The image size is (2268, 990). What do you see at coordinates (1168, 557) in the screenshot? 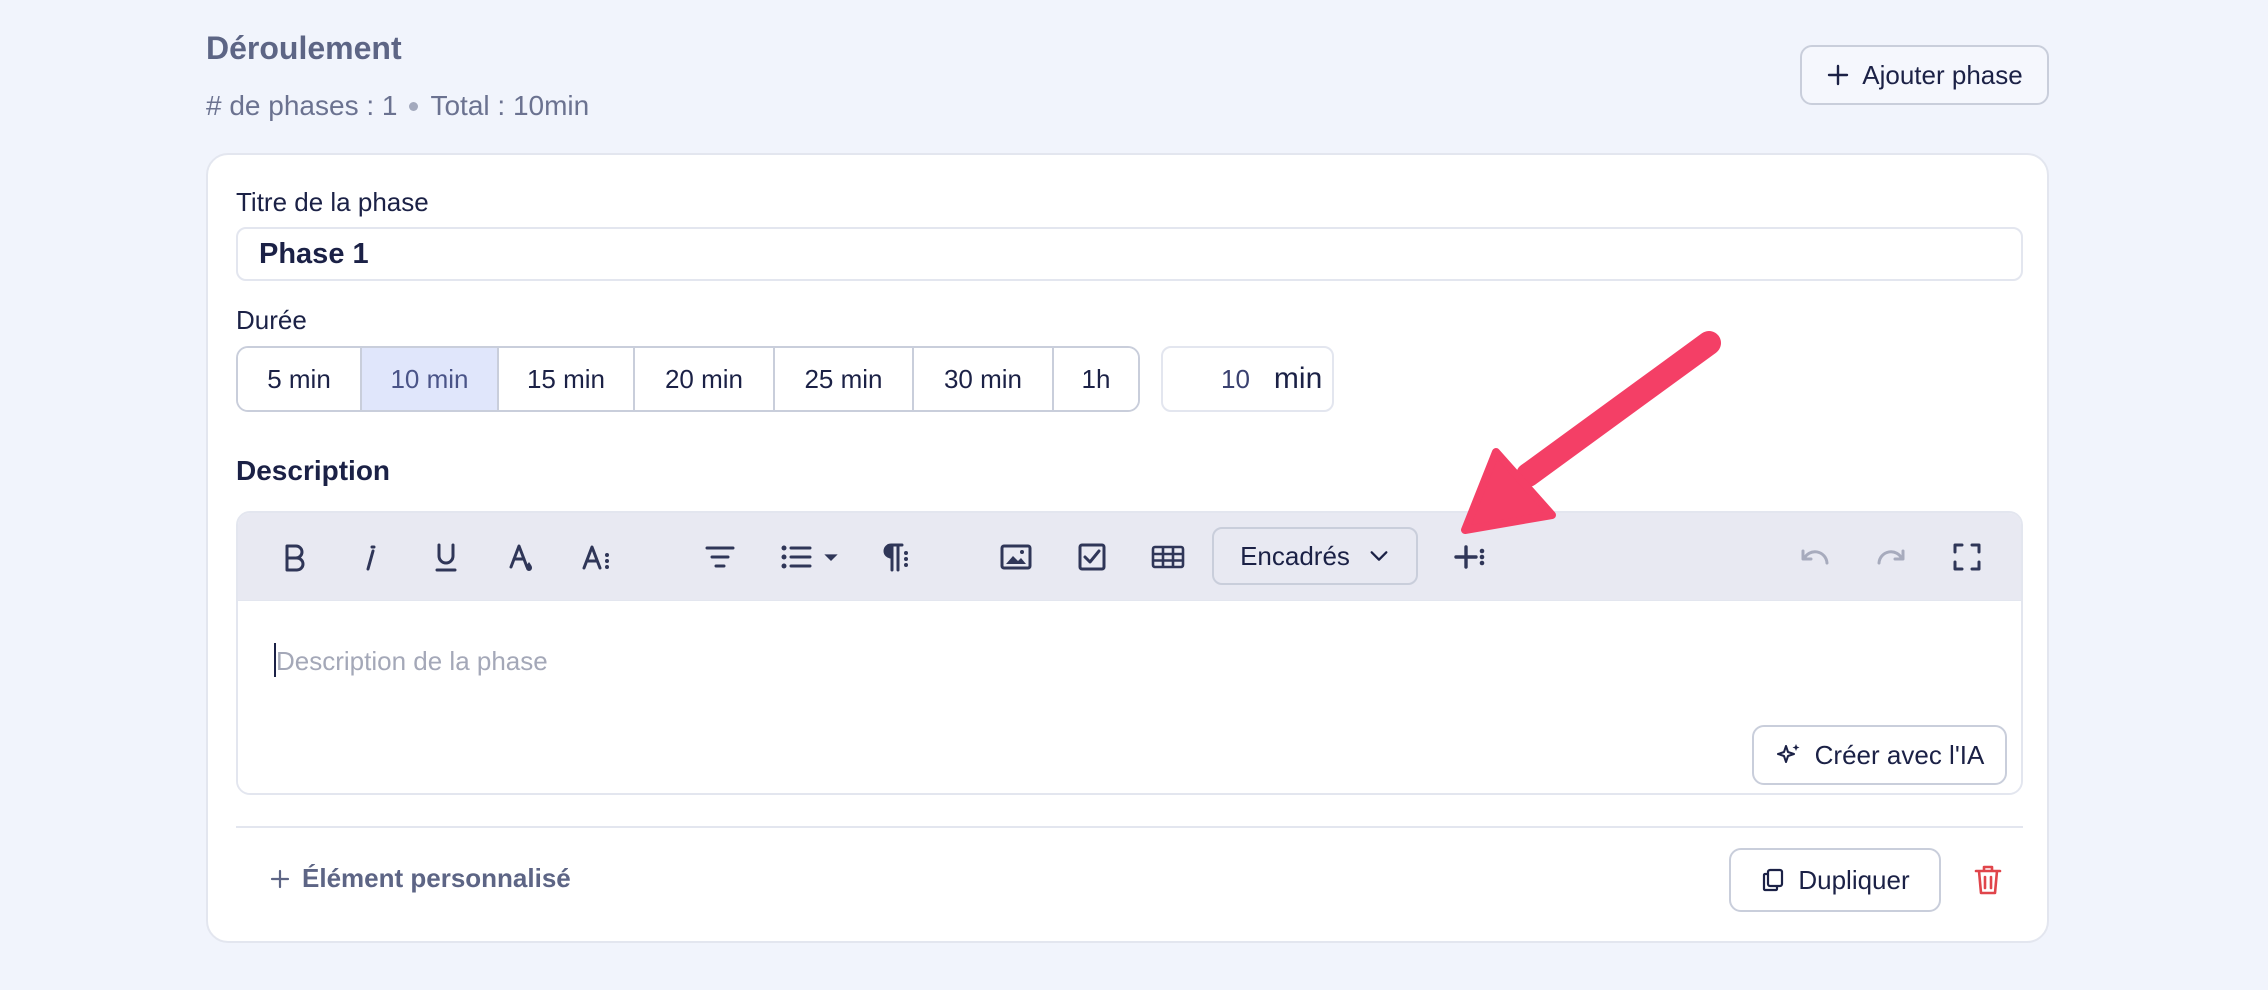
I see `table-icon` at bounding box center [1168, 557].